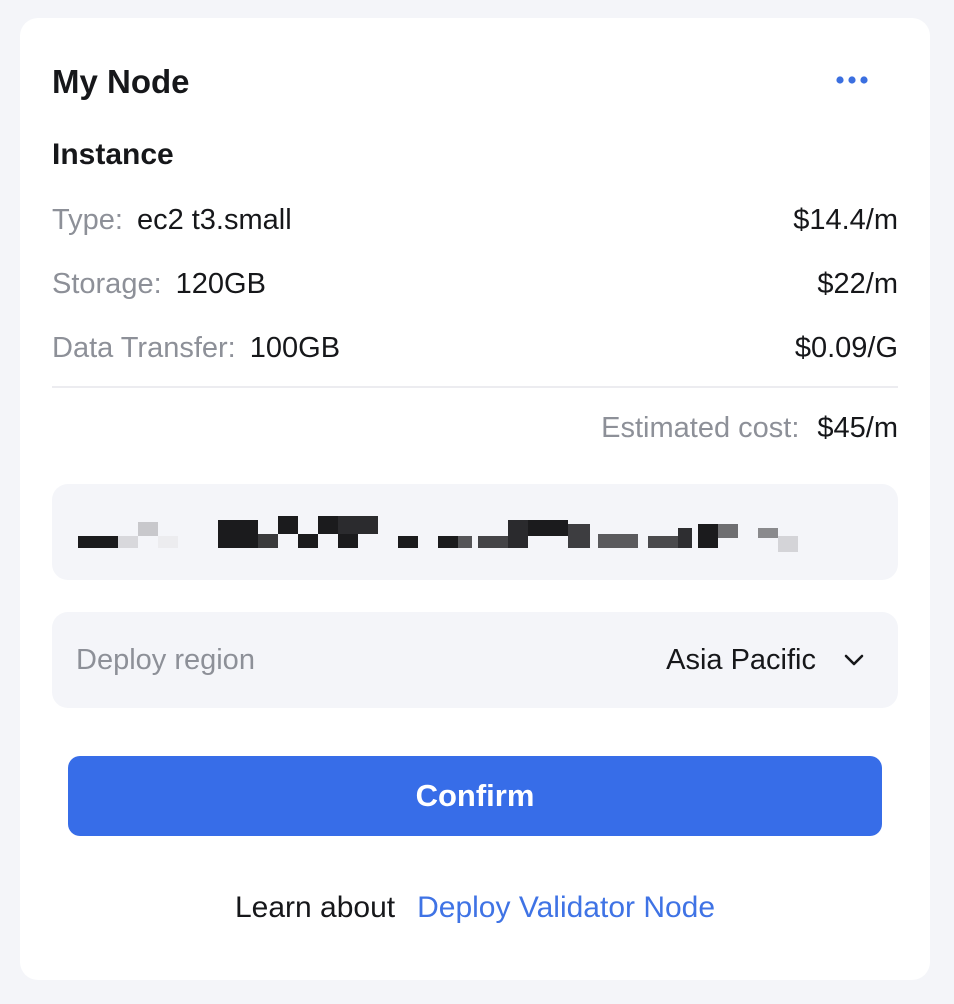  Describe the element at coordinates (846, 347) in the screenshot. I see `data-transfer-price: $0.09/G` at that location.